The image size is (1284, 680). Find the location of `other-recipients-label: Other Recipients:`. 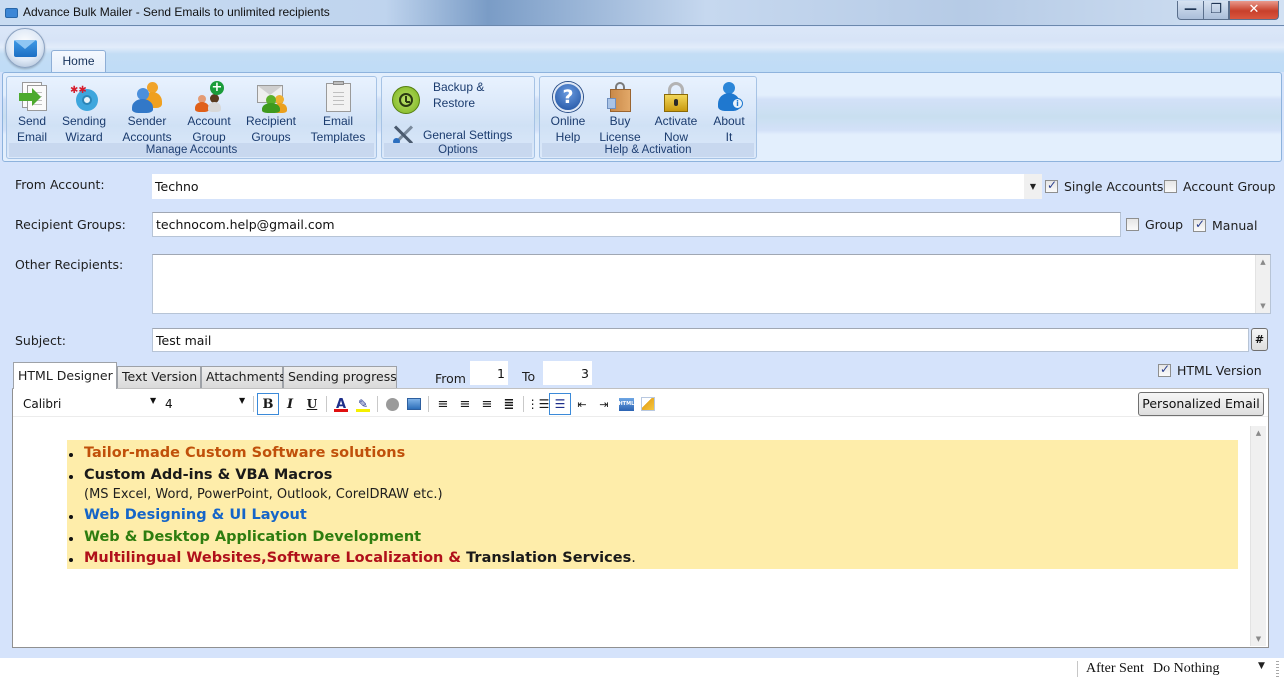

other-recipients-label: Other Recipients: is located at coordinates (69, 264).